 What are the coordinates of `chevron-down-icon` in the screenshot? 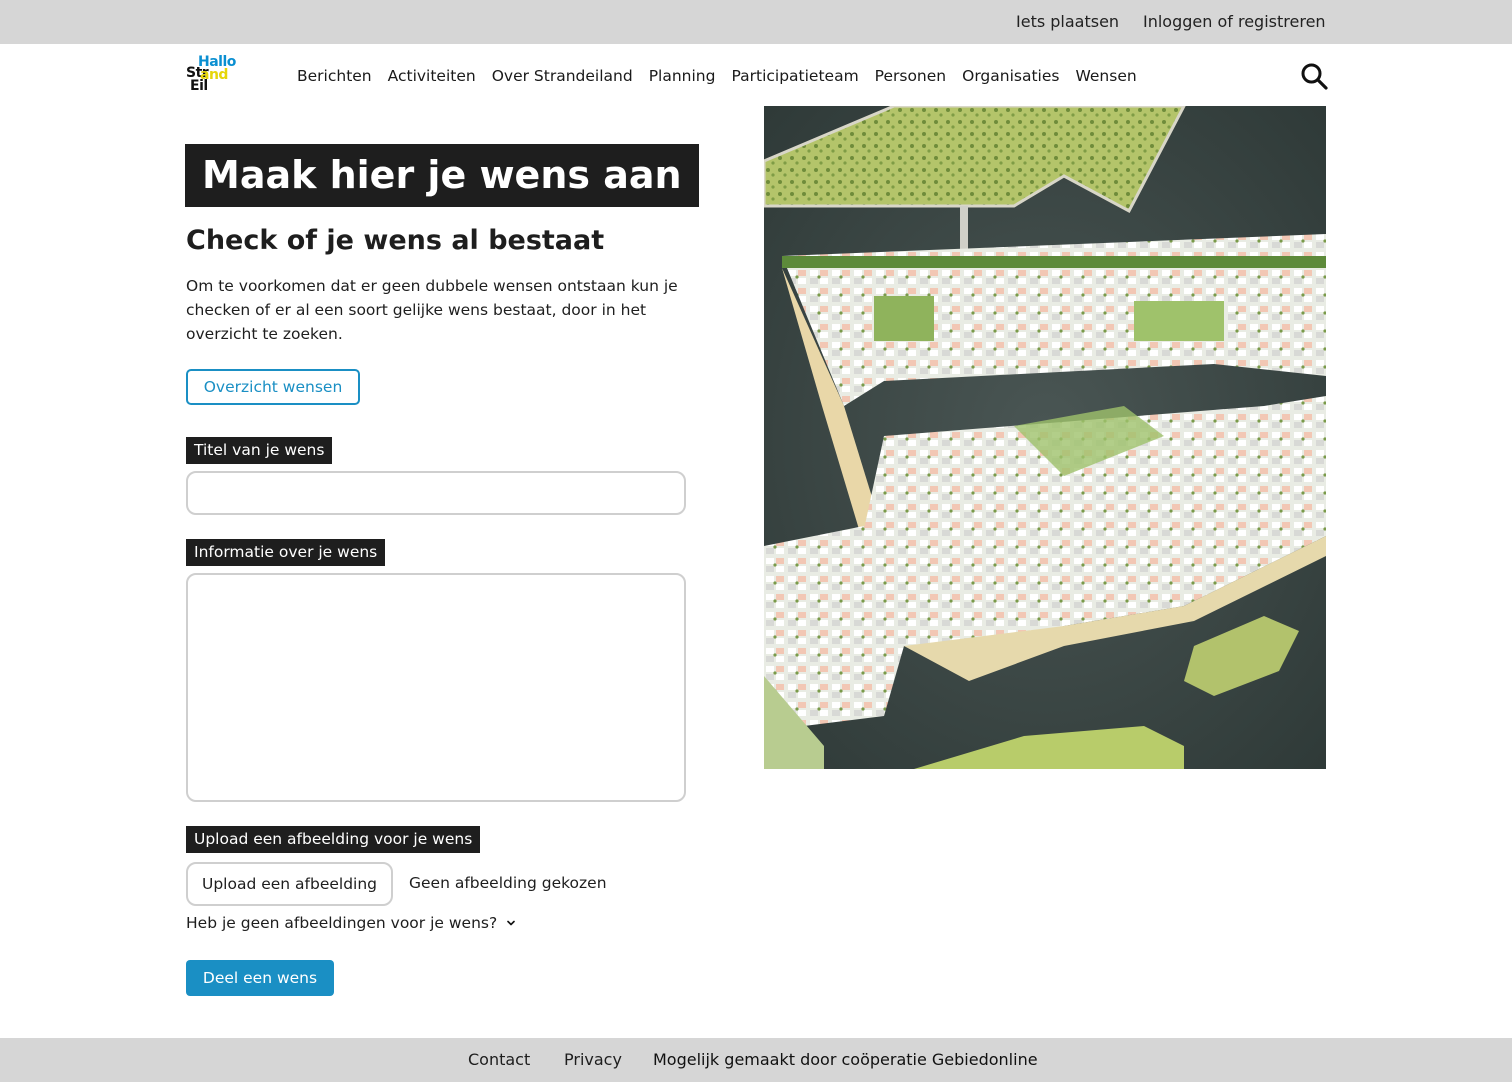 It's located at (511, 923).